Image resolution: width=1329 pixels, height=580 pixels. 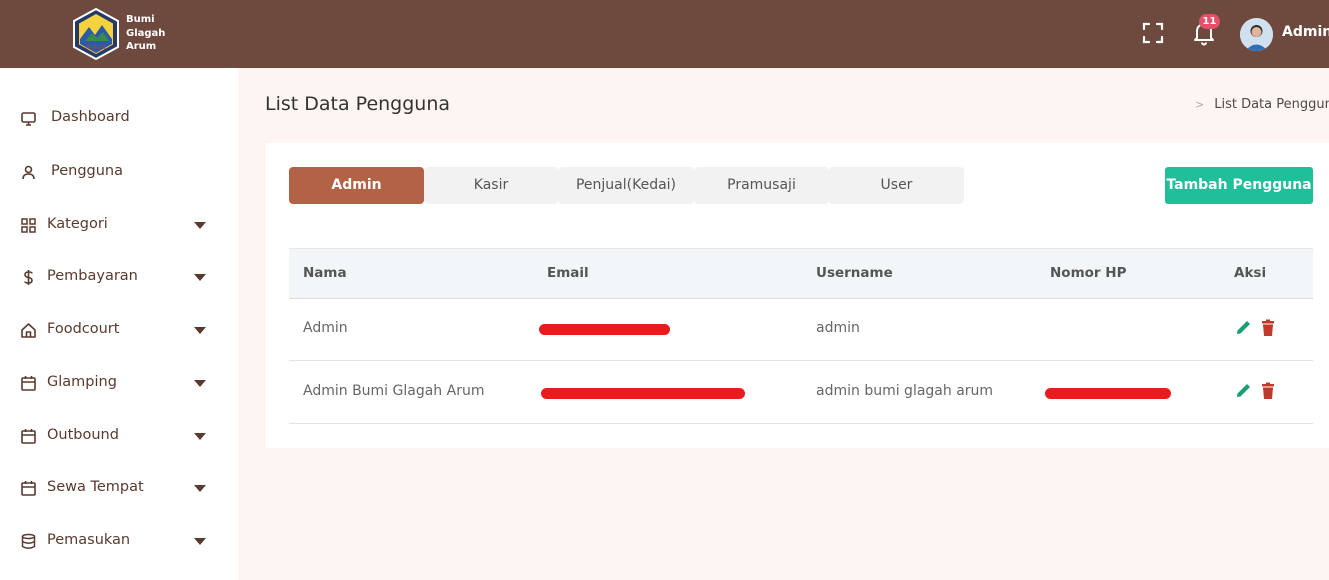 I want to click on grid-icon, so click(x=28, y=225).